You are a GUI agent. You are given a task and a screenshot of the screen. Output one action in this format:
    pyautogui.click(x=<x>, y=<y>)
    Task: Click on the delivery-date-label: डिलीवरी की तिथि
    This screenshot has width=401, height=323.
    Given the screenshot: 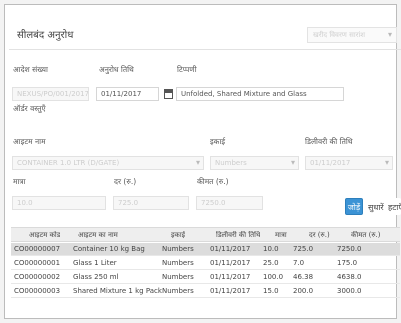 What is the action you would take?
    pyautogui.click(x=329, y=141)
    